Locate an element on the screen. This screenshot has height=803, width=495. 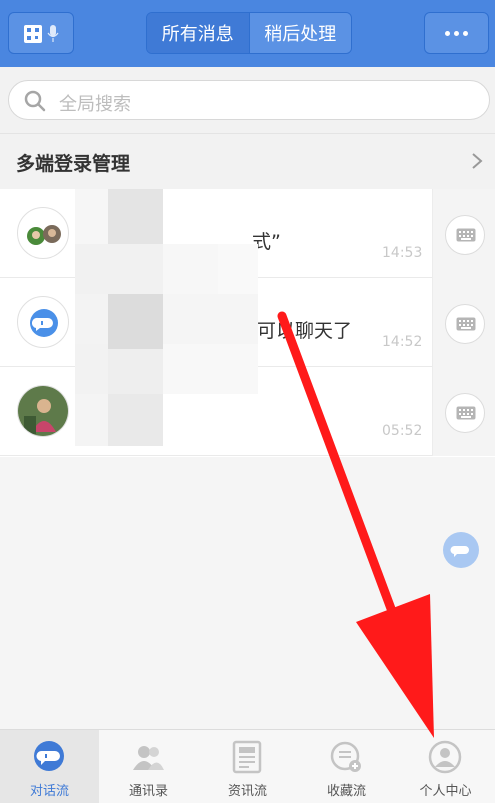
chevron-right-icon is located at coordinates (477, 161).